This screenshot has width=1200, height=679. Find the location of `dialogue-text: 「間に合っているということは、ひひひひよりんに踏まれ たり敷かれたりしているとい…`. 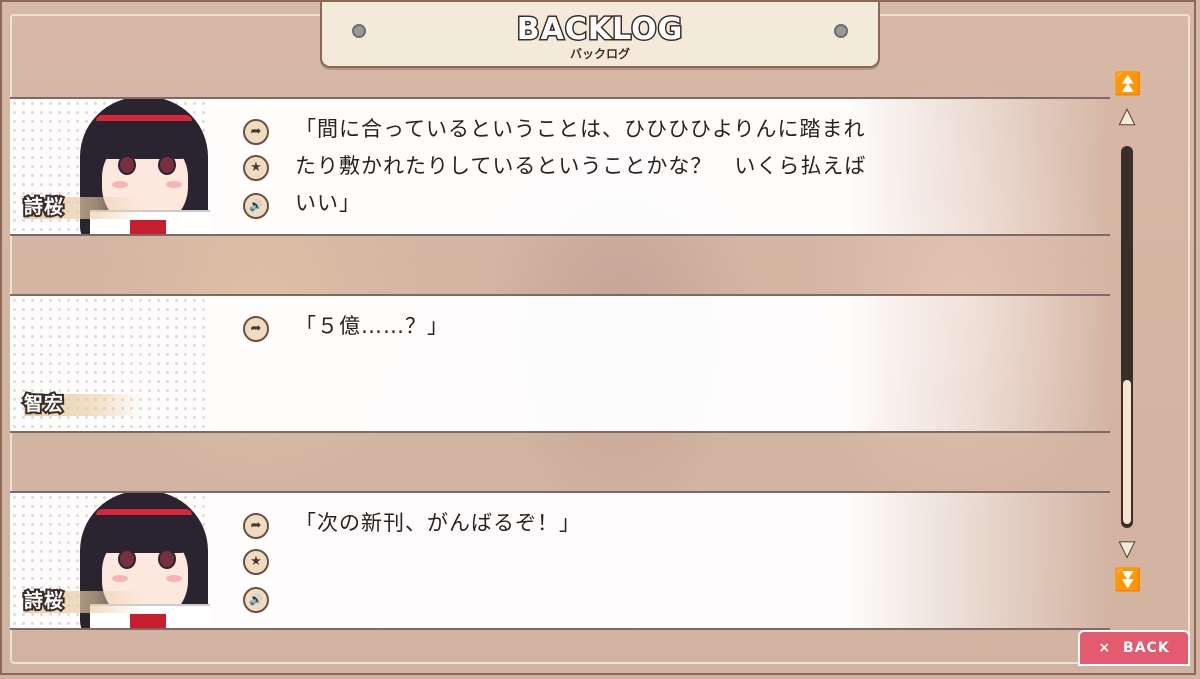

dialogue-text: 「間に合っているということは、ひひひひよりんに踏まれ たり敷かれたりしているとい… is located at coordinates (581, 166).